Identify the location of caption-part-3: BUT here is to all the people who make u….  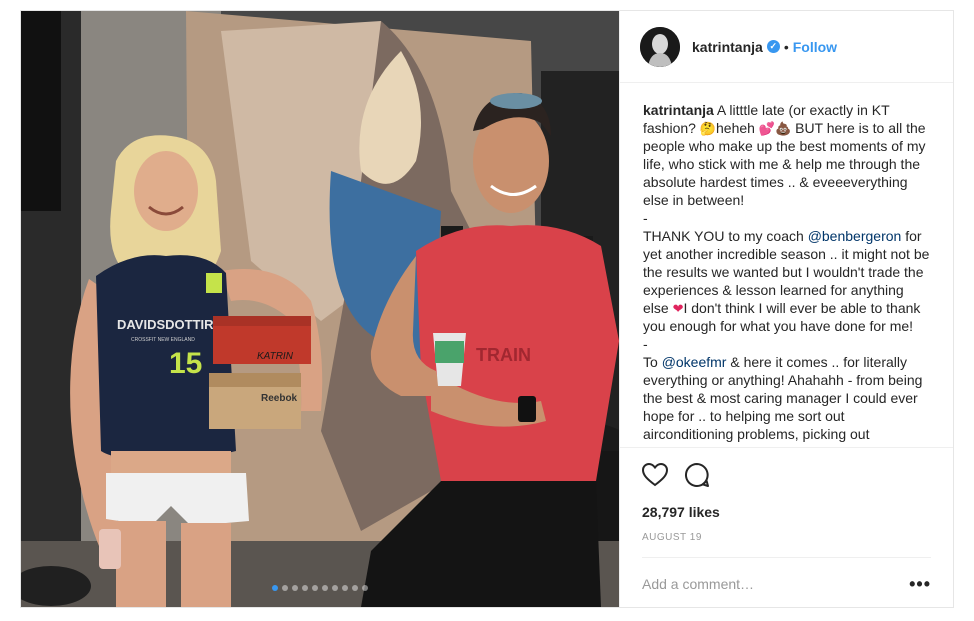
(784, 182).